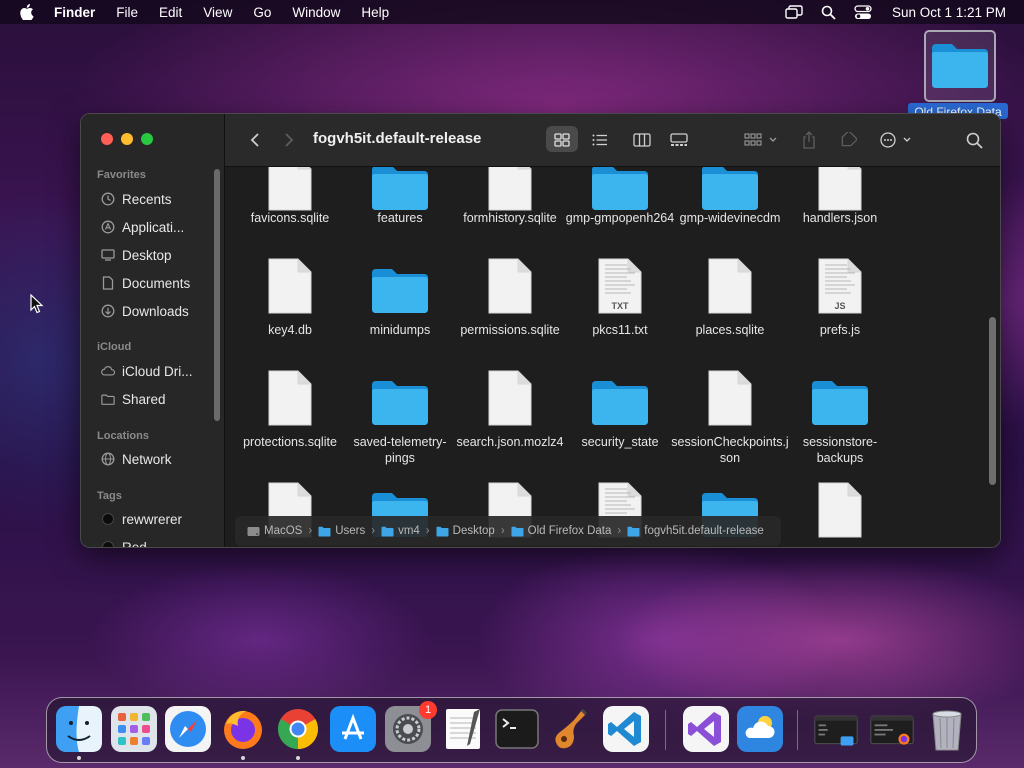 This screenshot has width=1024, height=768. I want to click on spotlight-search-icon, so click(828, 12).